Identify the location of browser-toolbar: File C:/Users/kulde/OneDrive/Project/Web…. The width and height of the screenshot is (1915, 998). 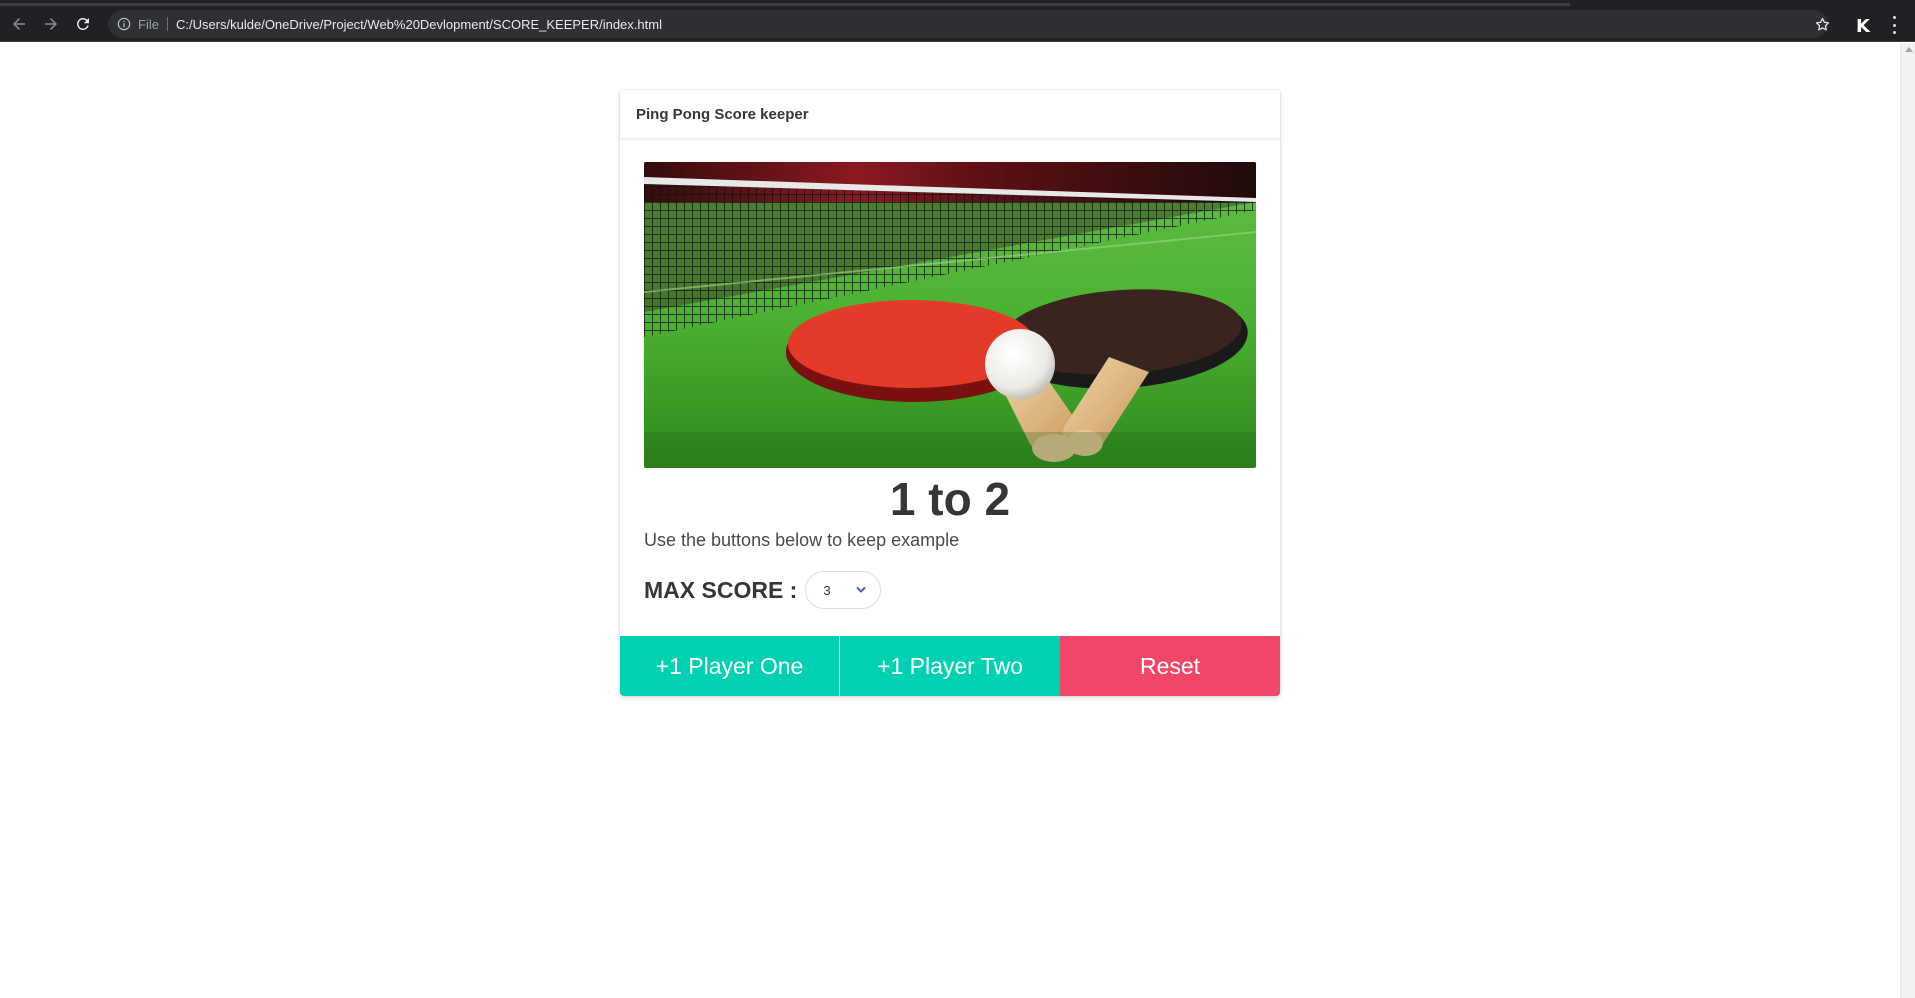
(957, 24).